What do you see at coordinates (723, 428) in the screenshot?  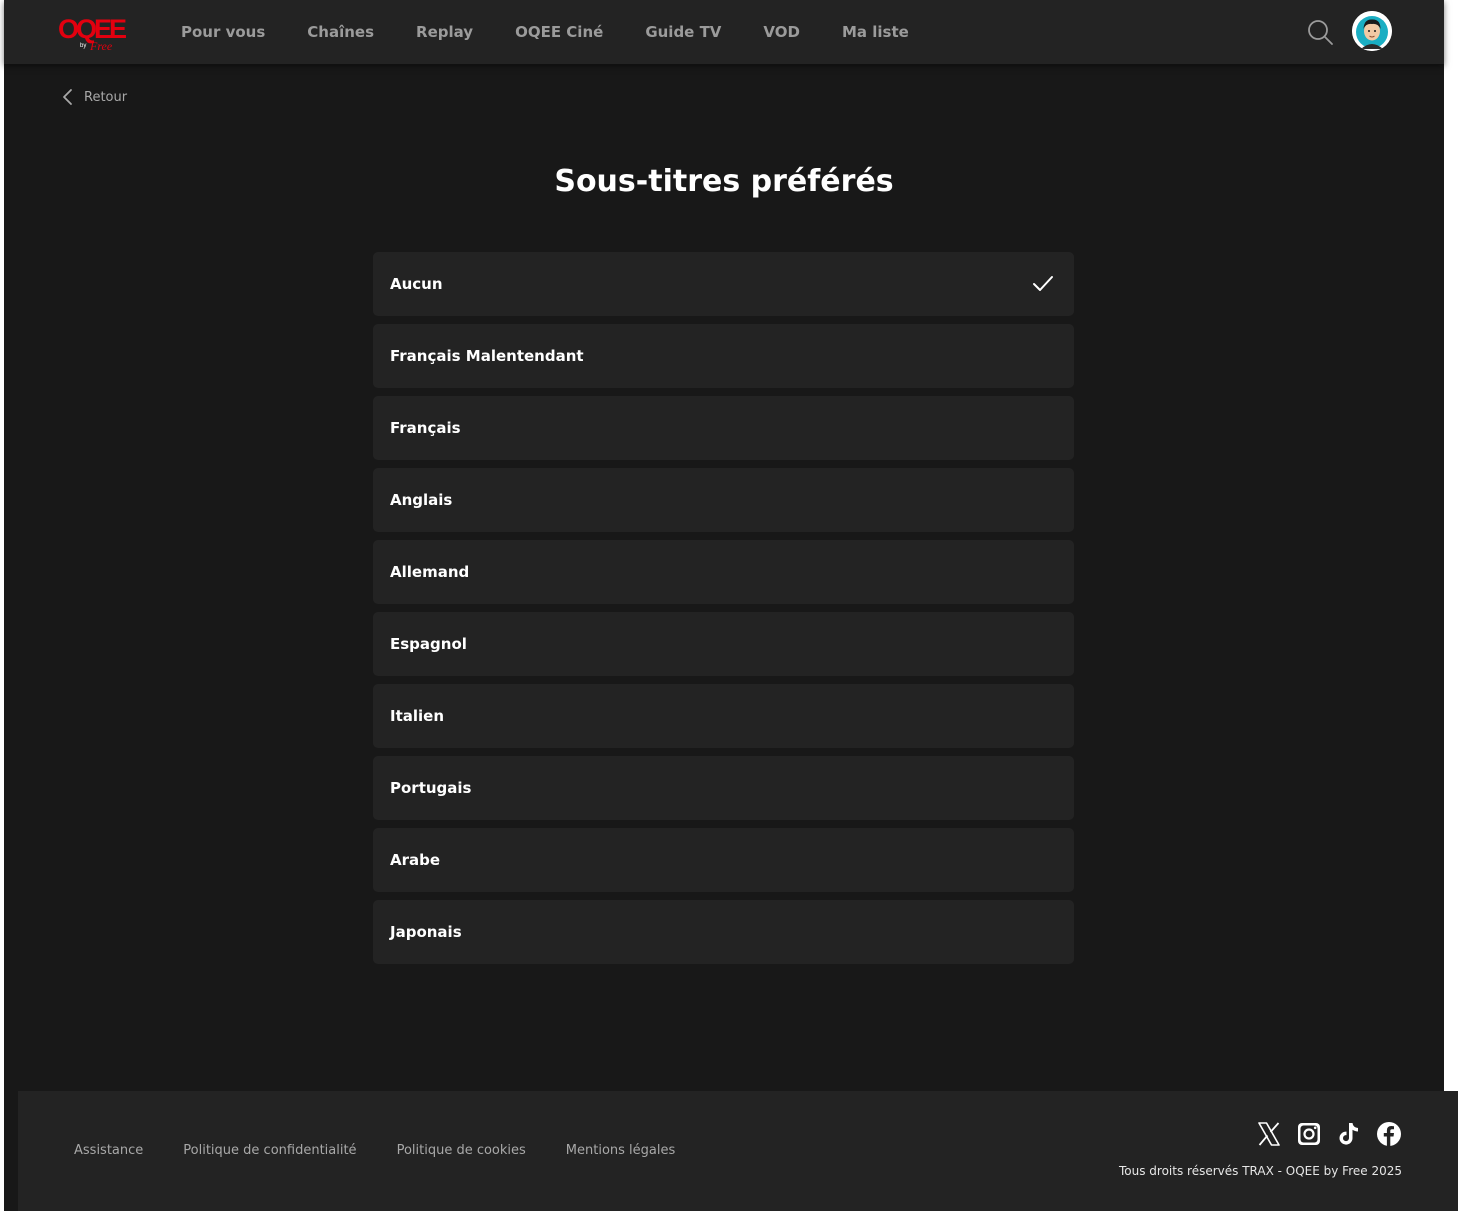 I see `subtitle-option-francais: Français` at bounding box center [723, 428].